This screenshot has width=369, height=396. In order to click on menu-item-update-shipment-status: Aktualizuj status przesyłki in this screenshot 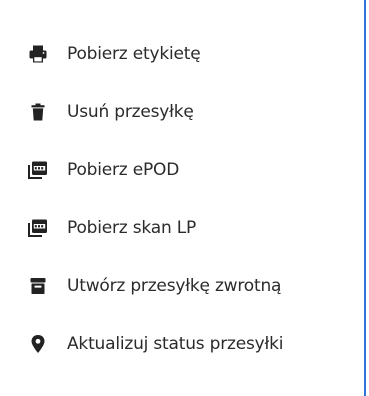, I will do `click(182, 344)`.